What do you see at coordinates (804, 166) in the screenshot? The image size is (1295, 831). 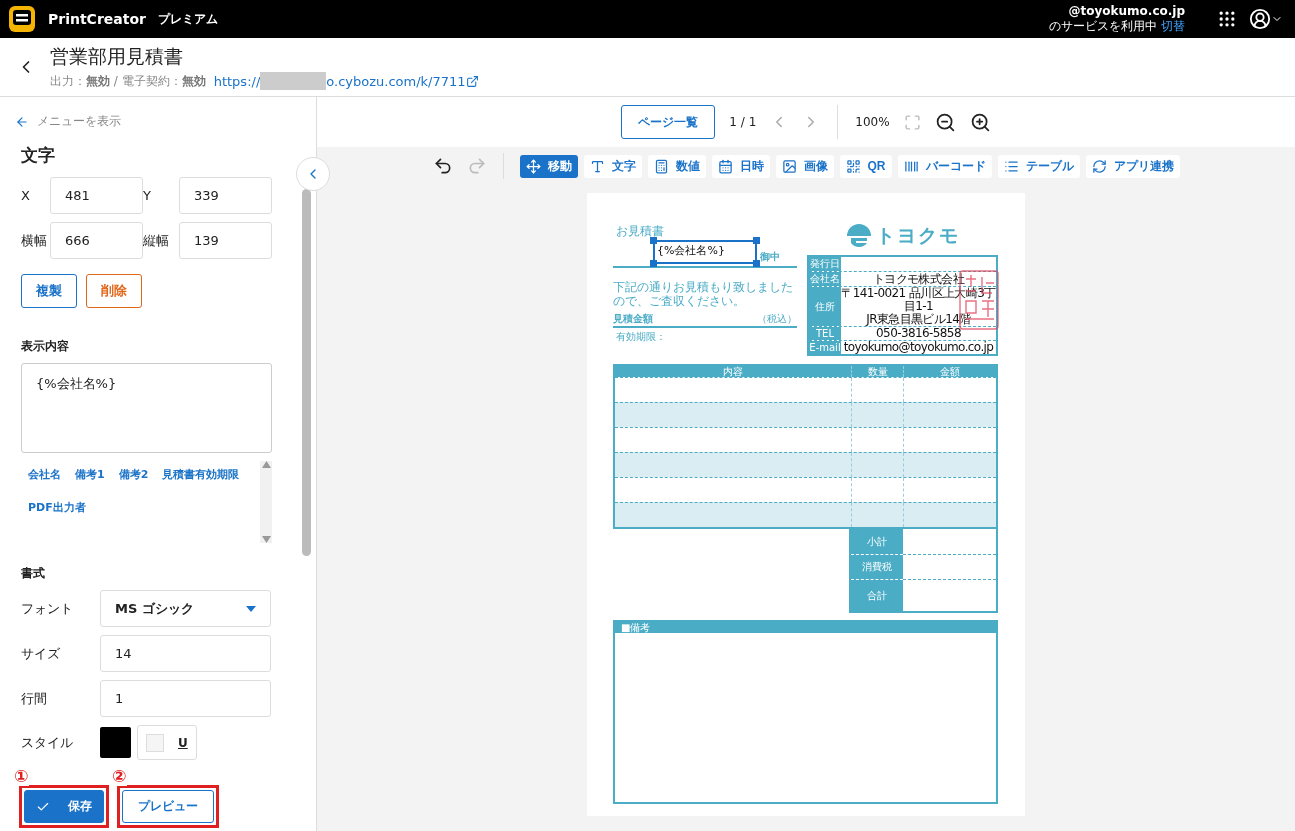 I see `tool-button: 画像` at bounding box center [804, 166].